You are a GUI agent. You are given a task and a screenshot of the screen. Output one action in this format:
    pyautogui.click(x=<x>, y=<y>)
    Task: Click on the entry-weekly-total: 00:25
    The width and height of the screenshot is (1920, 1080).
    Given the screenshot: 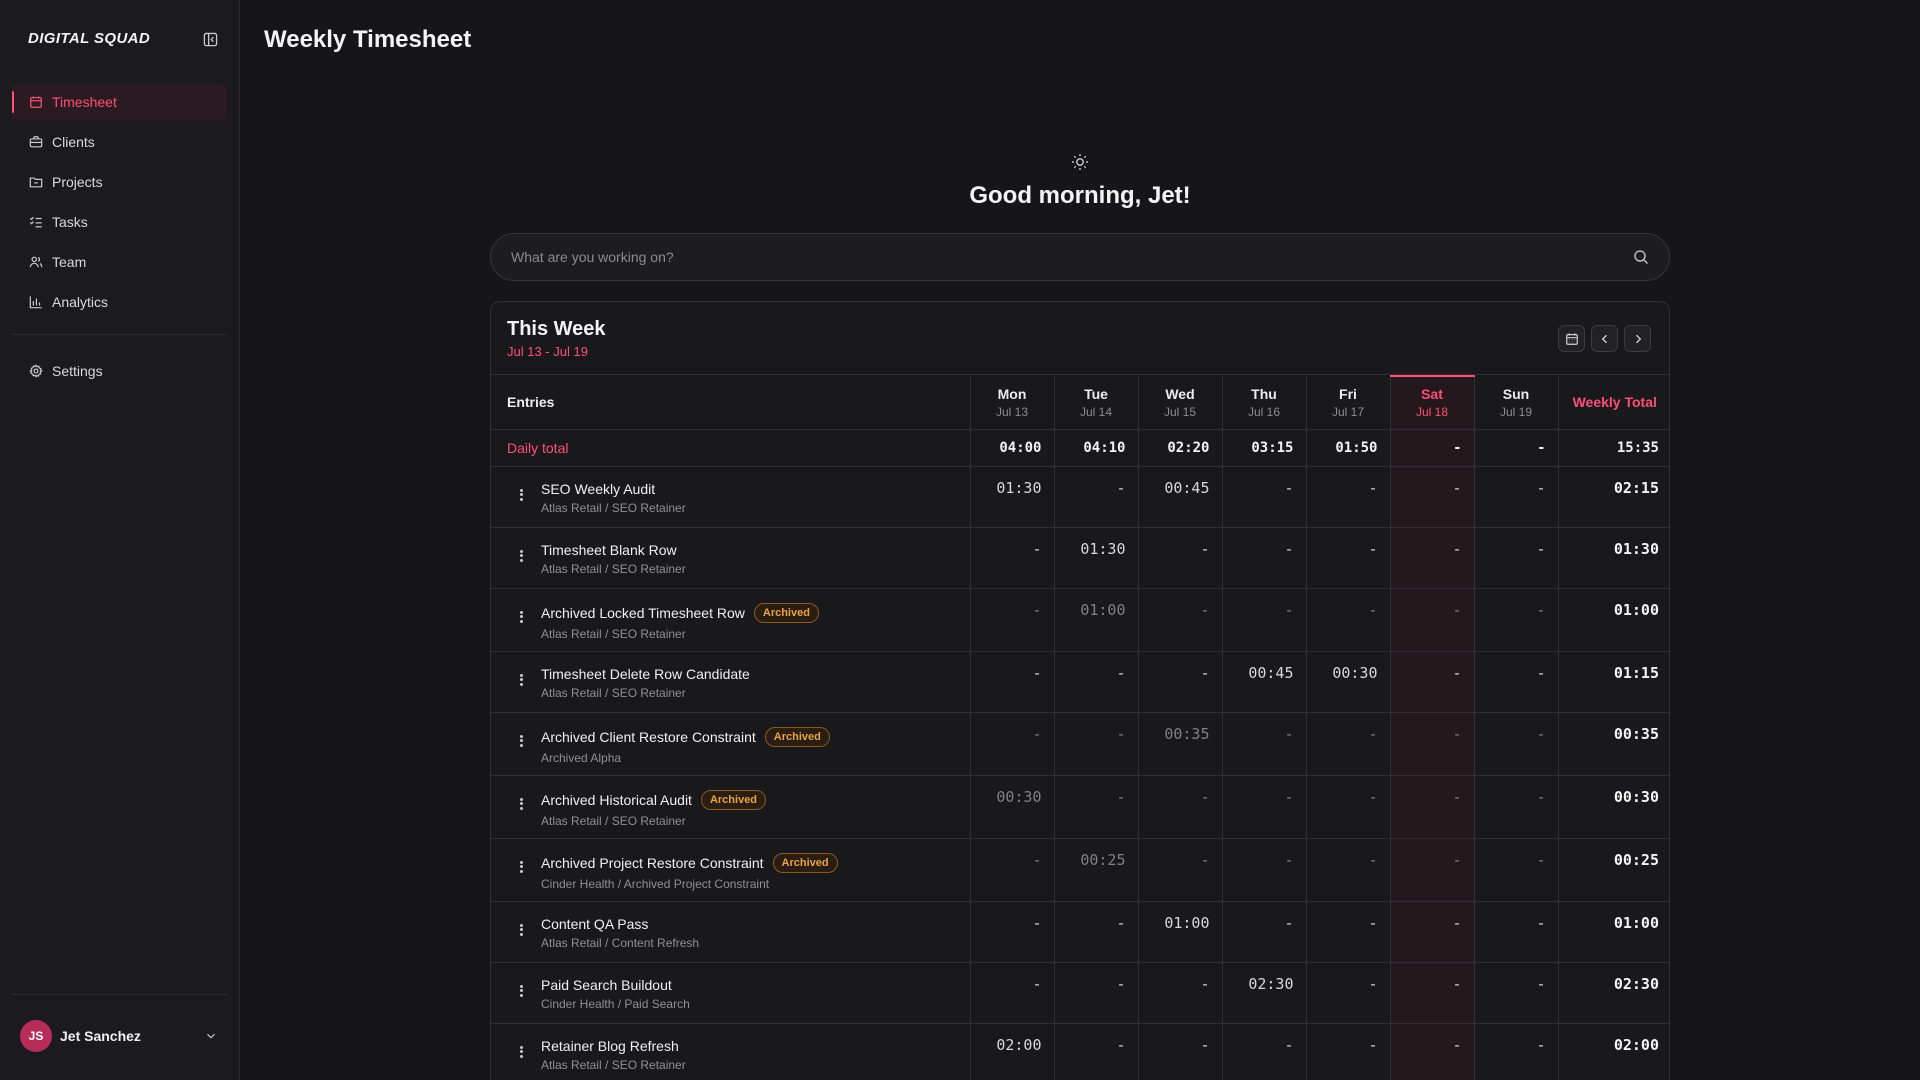 What is the action you would take?
    pyautogui.click(x=1613, y=870)
    